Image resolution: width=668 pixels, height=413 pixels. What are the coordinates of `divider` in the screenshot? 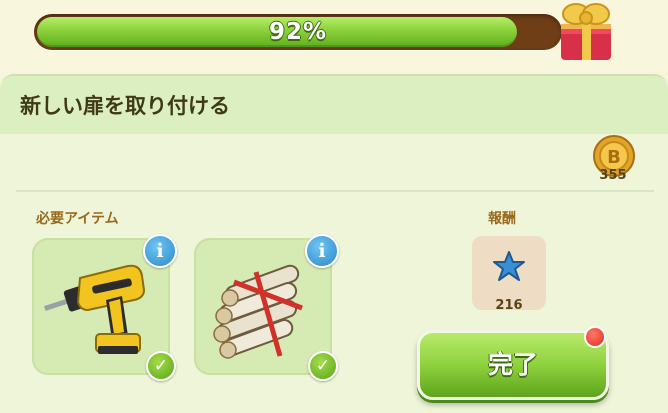 It's located at (335, 191).